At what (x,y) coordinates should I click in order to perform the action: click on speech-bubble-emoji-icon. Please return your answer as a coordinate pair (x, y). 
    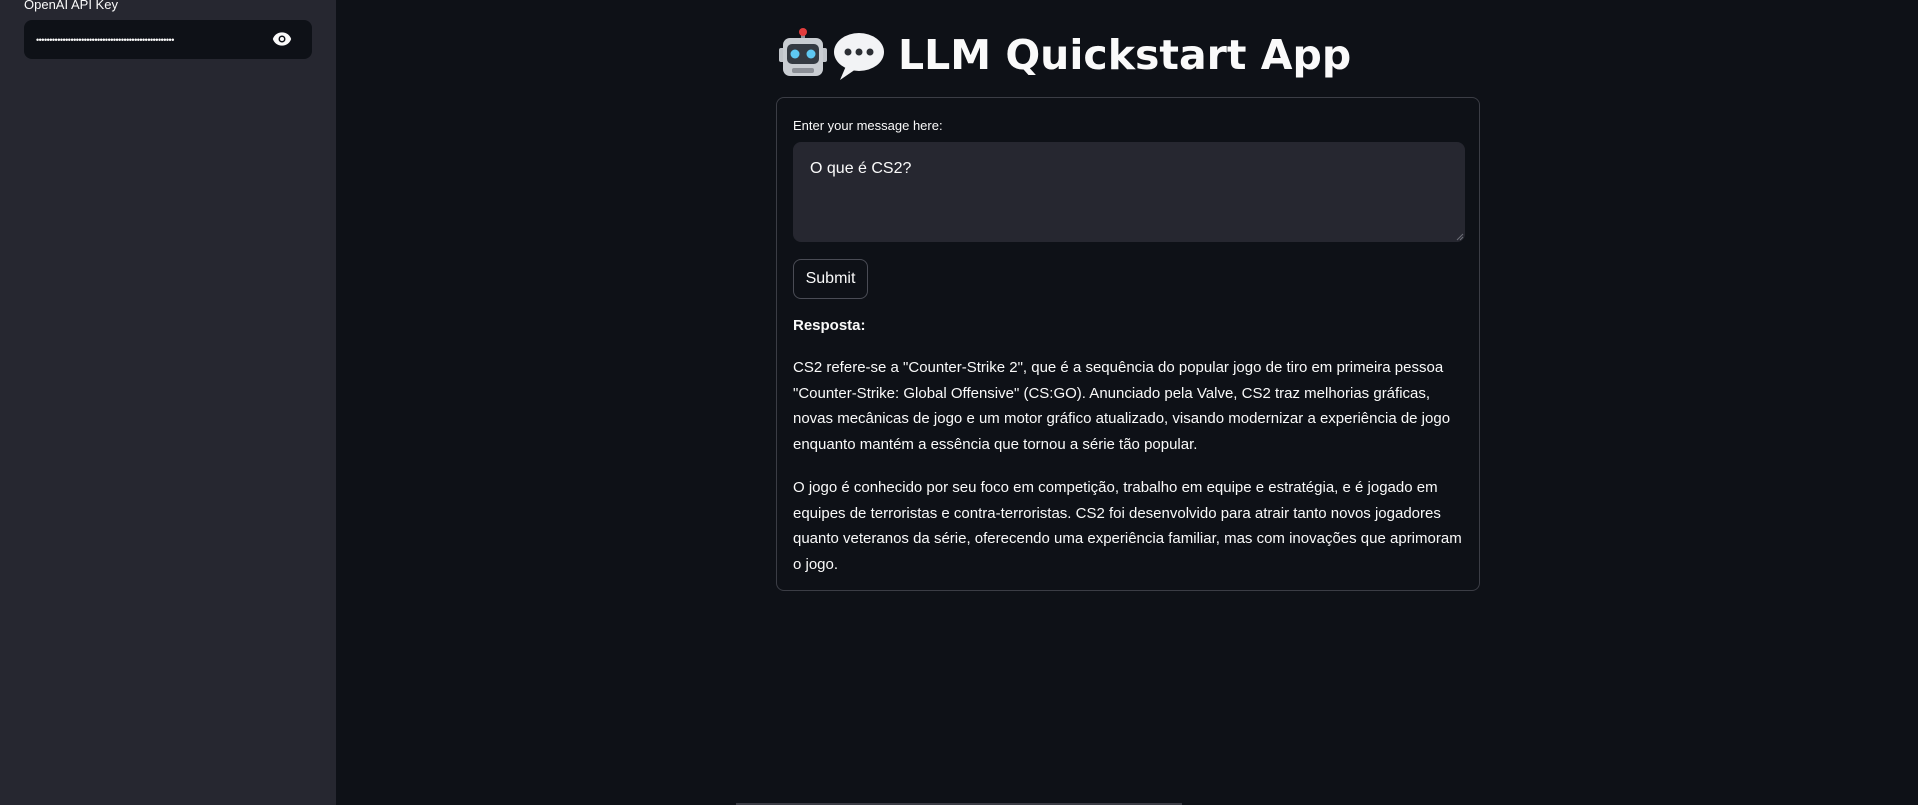
    Looking at the image, I should click on (859, 56).